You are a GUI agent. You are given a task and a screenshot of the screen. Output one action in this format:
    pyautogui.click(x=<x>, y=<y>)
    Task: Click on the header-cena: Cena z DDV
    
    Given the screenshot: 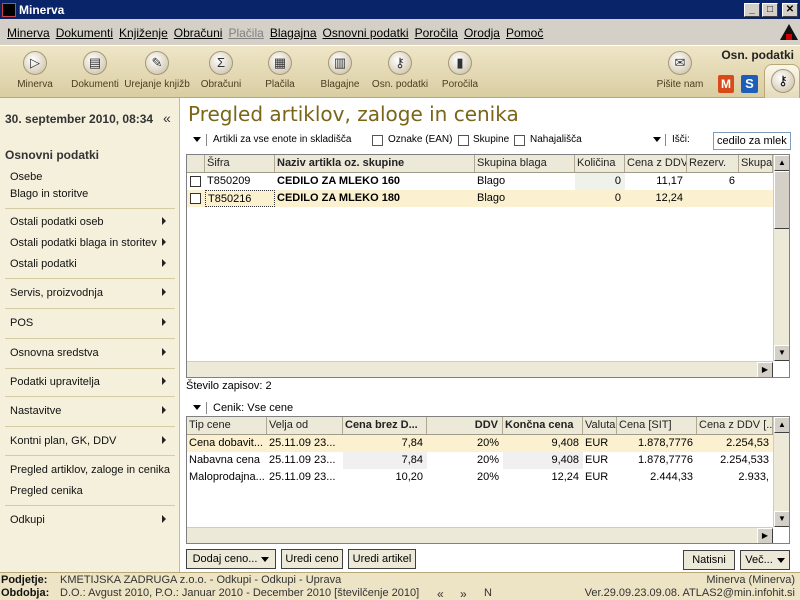 What is the action you would take?
    pyautogui.click(x=656, y=163)
    